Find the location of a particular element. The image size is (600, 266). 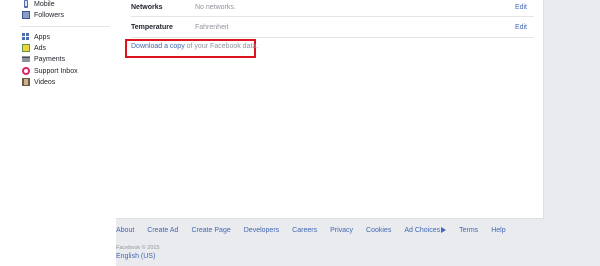

sidebar-item-label: Ads is located at coordinates (40, 48).